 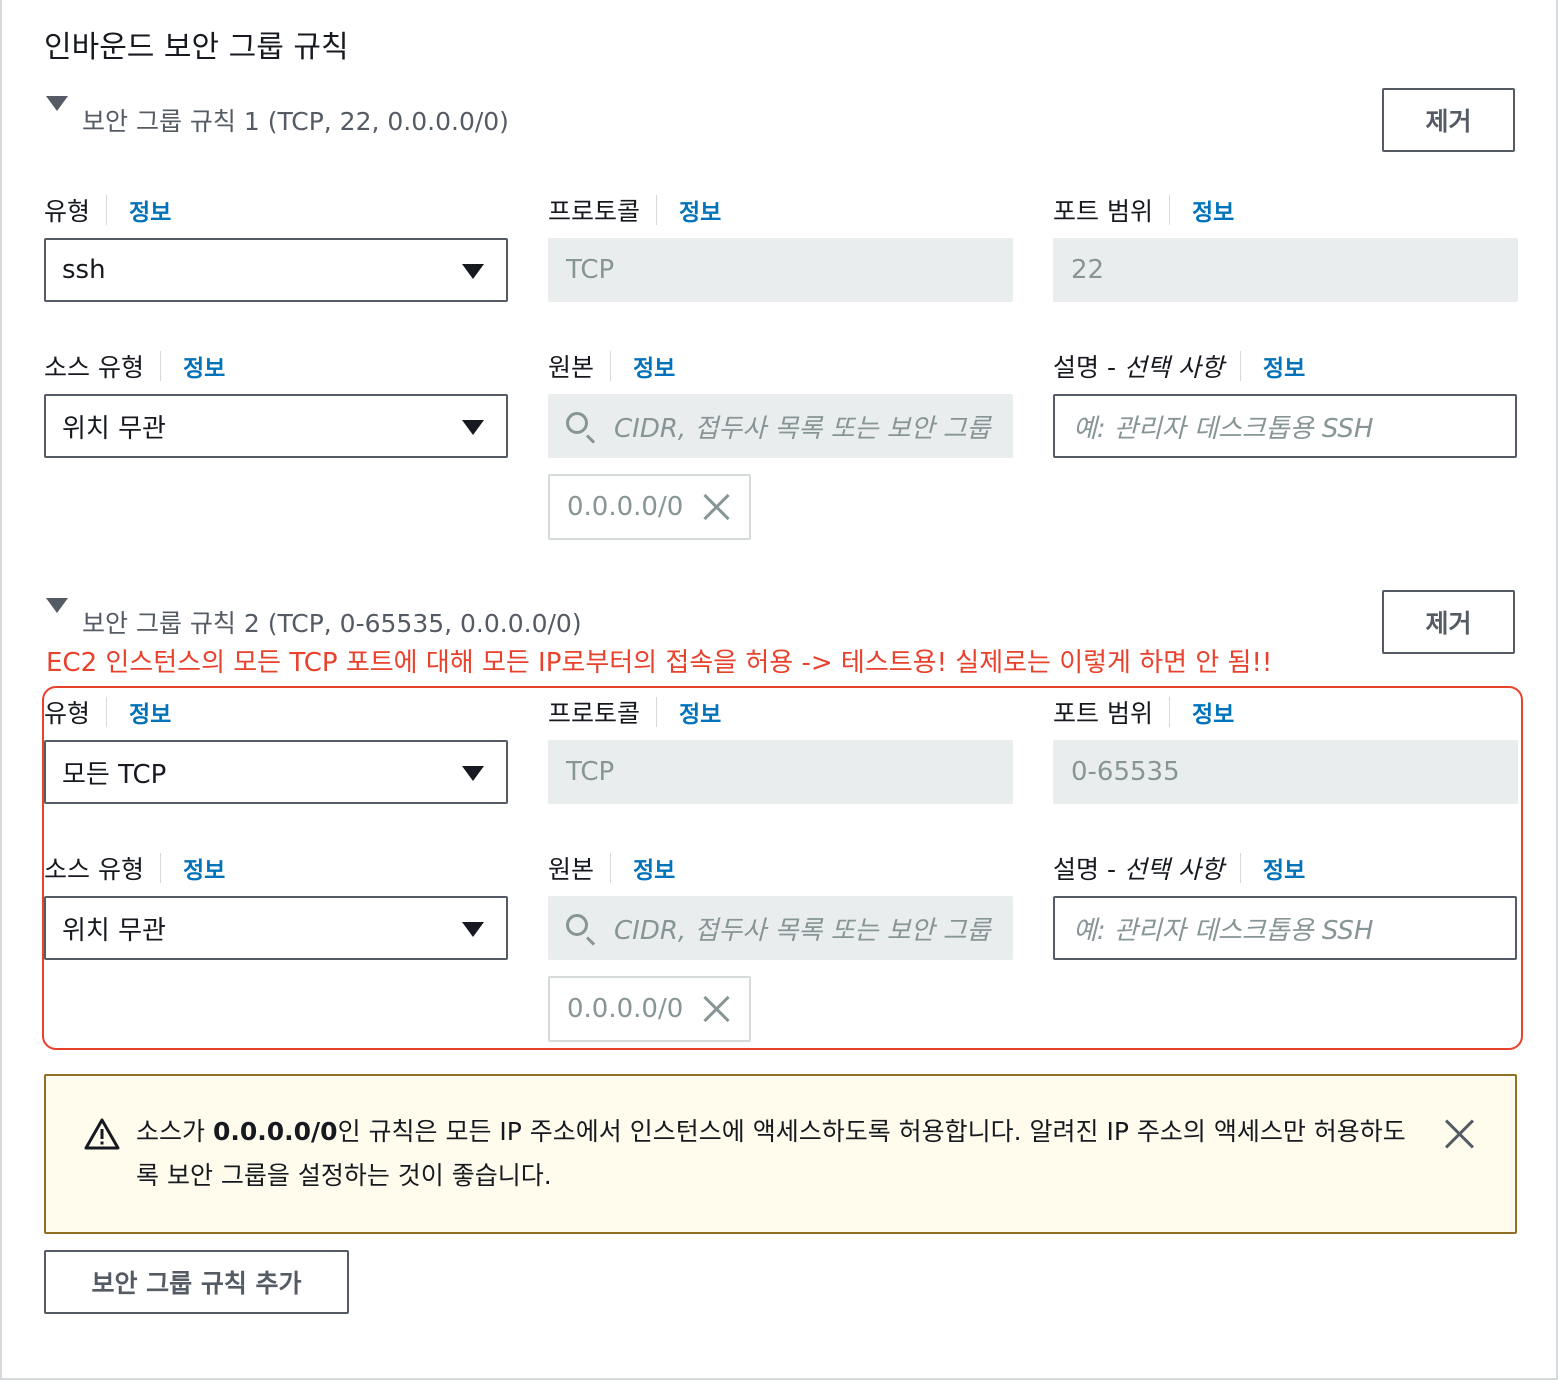 I want to click on rule-1-port-field: 22, so click(x=1285, y=270).